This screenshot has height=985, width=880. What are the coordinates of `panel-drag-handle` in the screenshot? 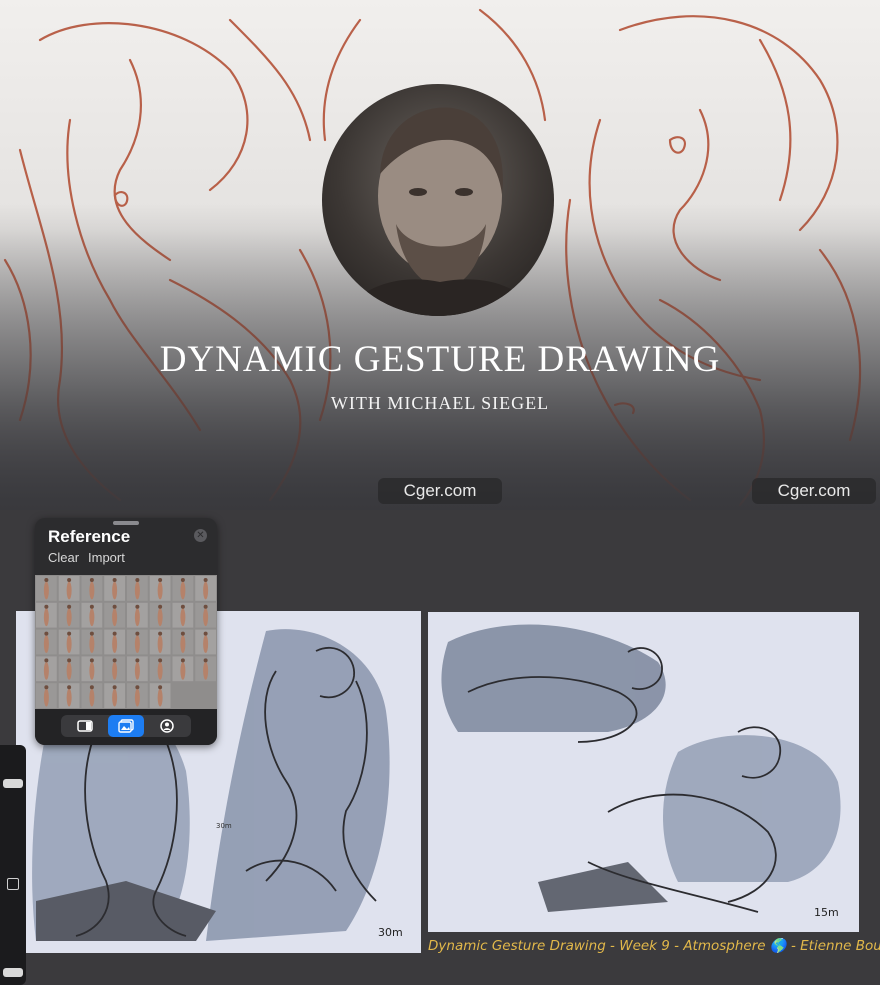 It's located at (126, 523).